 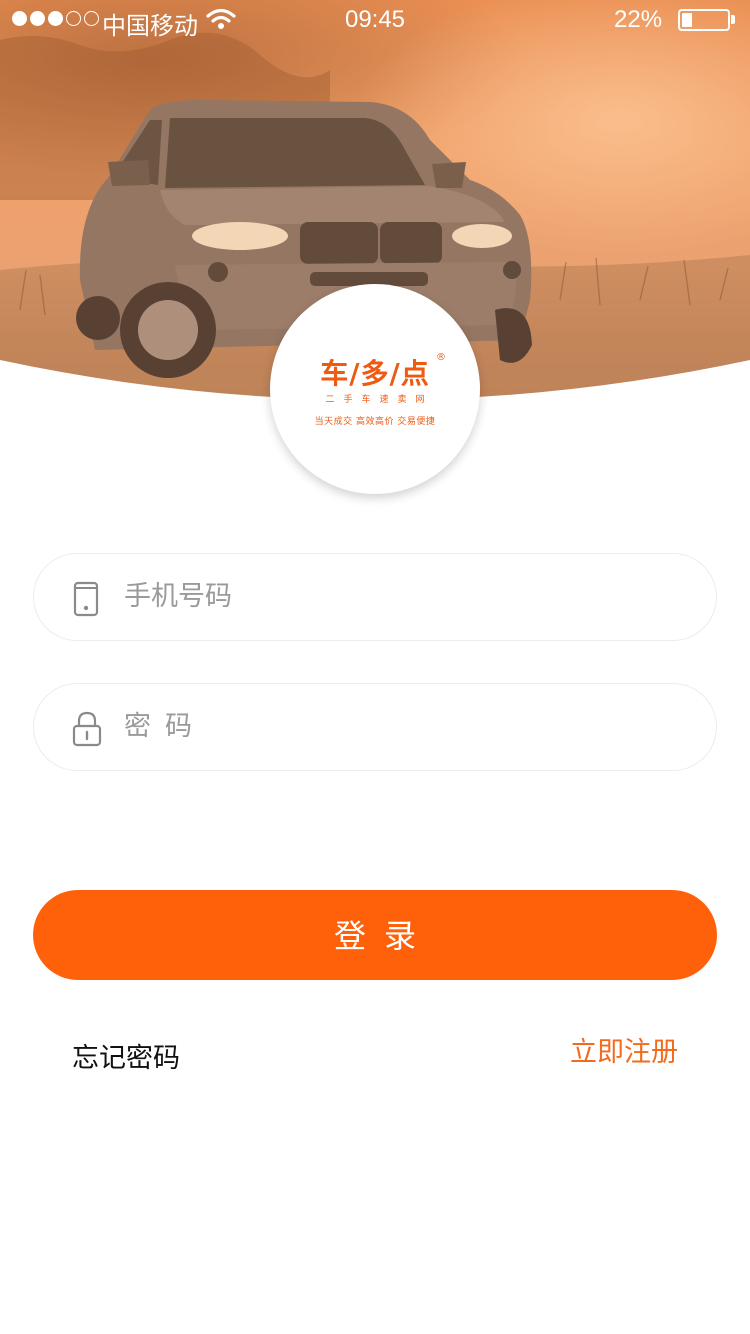 I want to click on forgot-password-link: 忘记密码, so click(x=126, y=1055).